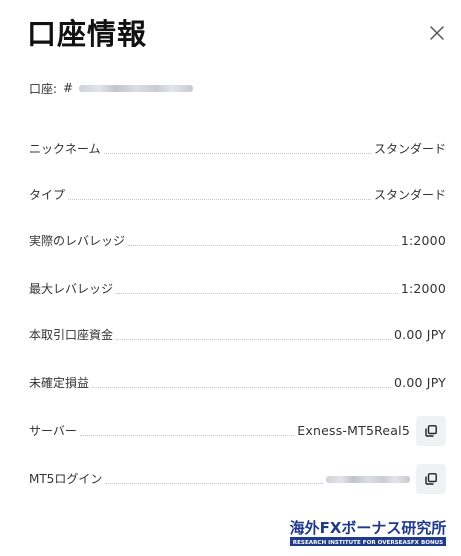 The height and width of the screenshot is (556, 461). Describe the element at coordinates (53, 431) in the screenshot. I see `row-label: サーバー` at that location.